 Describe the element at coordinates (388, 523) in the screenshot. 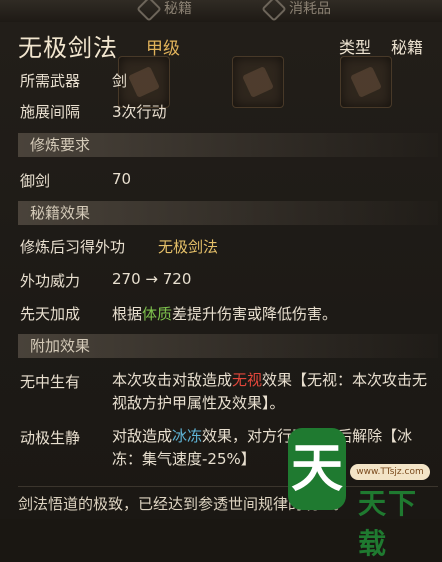

I see `watermark-text: 天下载` at that location.